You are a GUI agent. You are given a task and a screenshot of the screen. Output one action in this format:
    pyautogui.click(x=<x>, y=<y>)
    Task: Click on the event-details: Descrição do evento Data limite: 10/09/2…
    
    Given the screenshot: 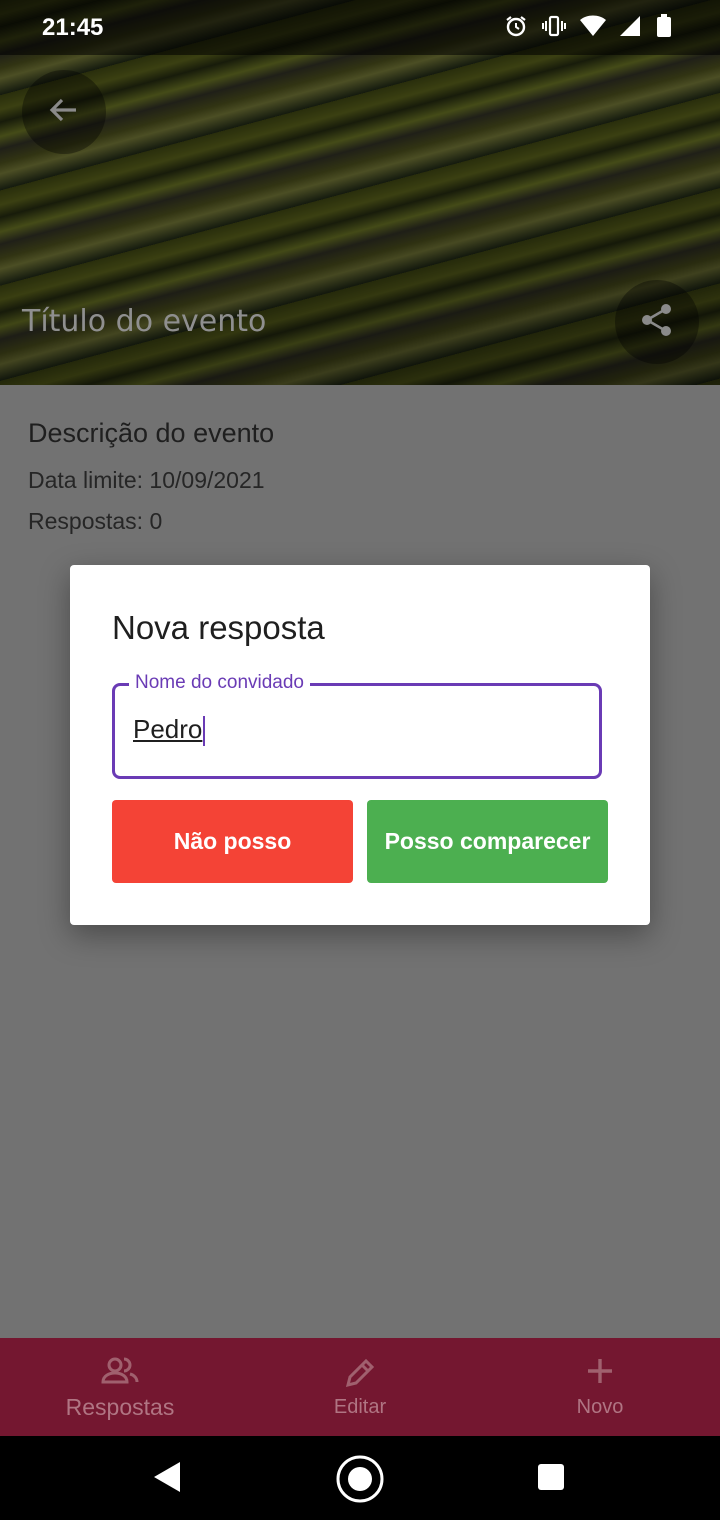 What is the action you would take?
    pyautogui.click(x=151, y=483)
    